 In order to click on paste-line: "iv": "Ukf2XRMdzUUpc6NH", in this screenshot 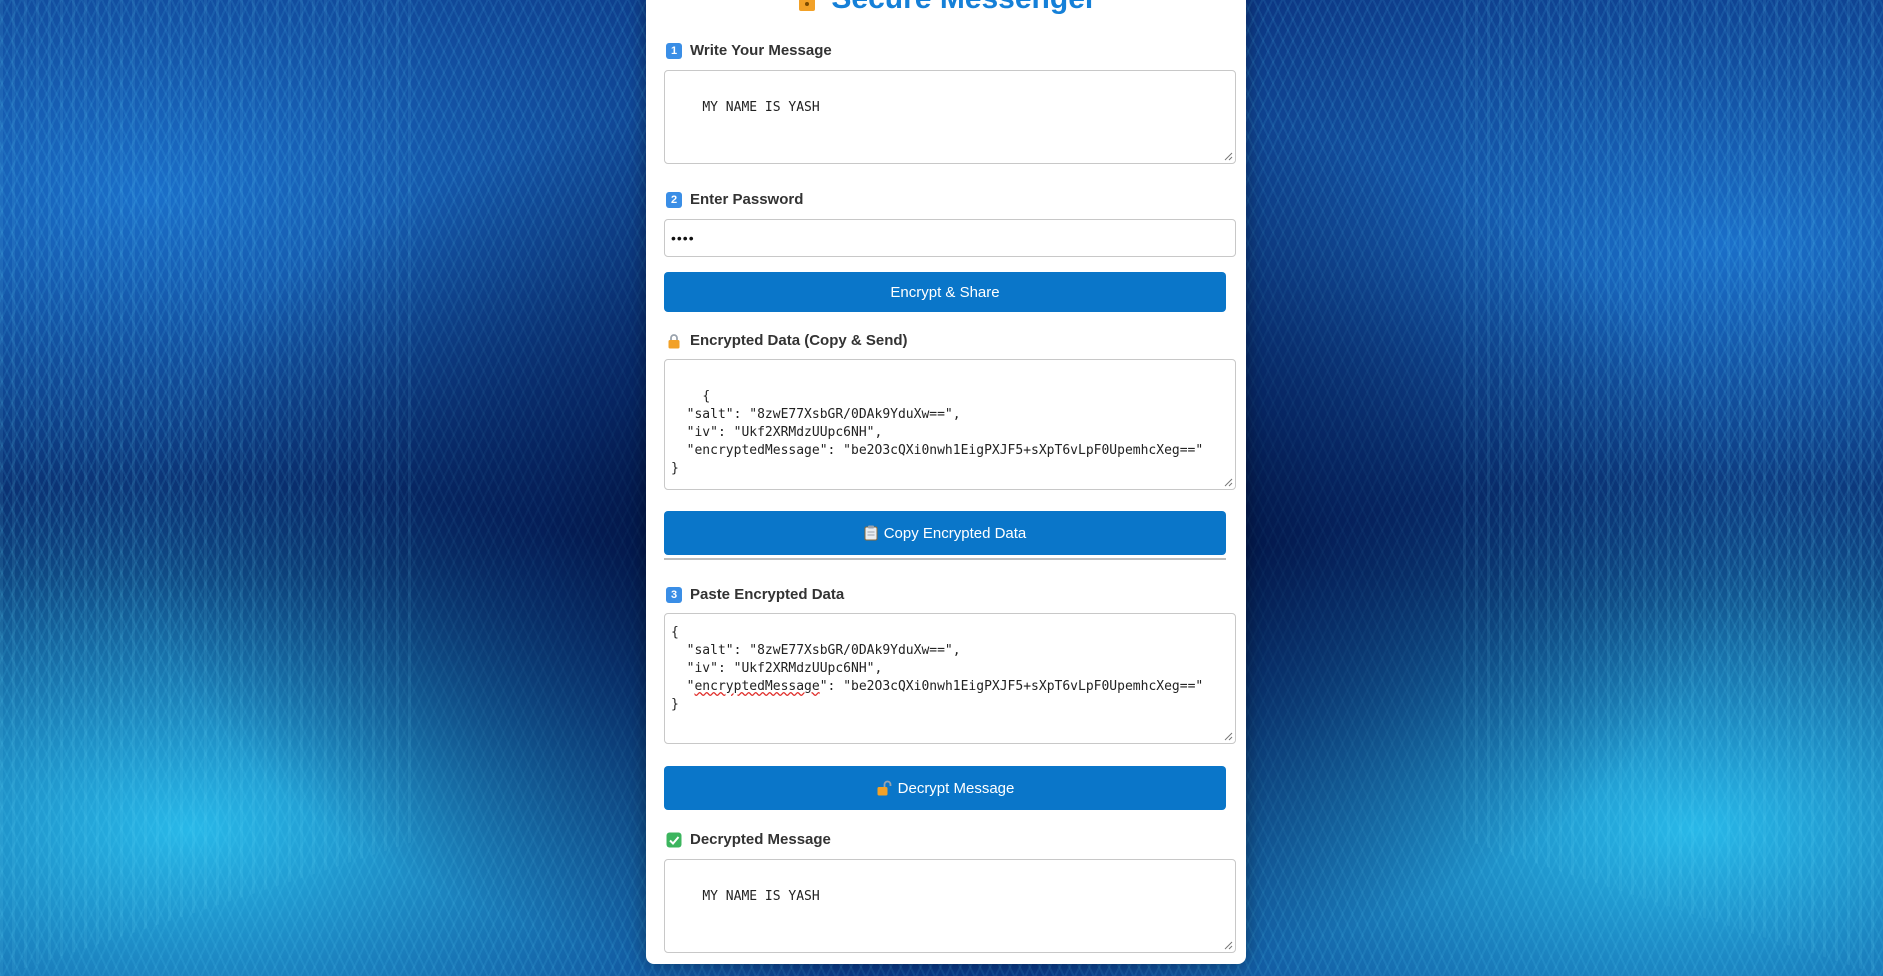, I will do `click(777, 668)`.